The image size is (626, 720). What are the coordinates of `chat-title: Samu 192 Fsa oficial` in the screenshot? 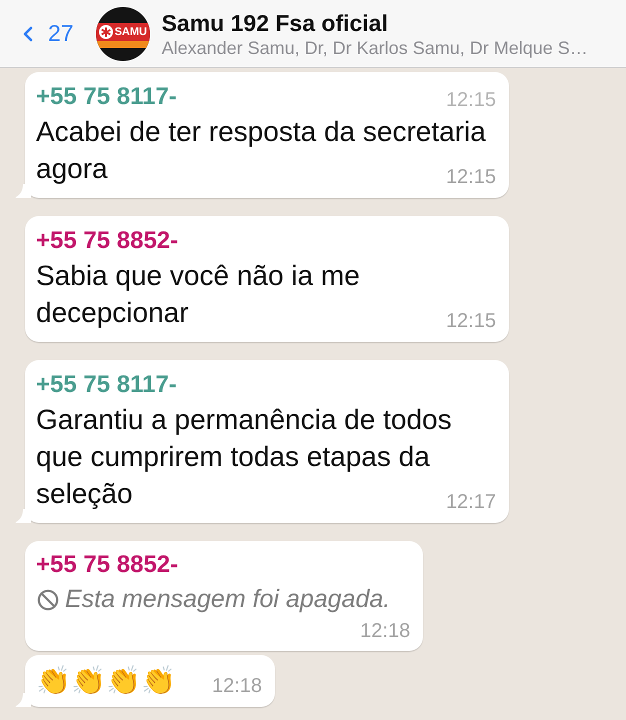 It's located at (275, 22).